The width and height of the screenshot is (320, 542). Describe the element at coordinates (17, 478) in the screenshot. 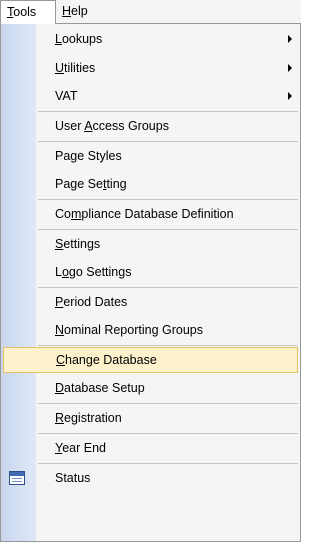

I see `status-window-icon` at that location.